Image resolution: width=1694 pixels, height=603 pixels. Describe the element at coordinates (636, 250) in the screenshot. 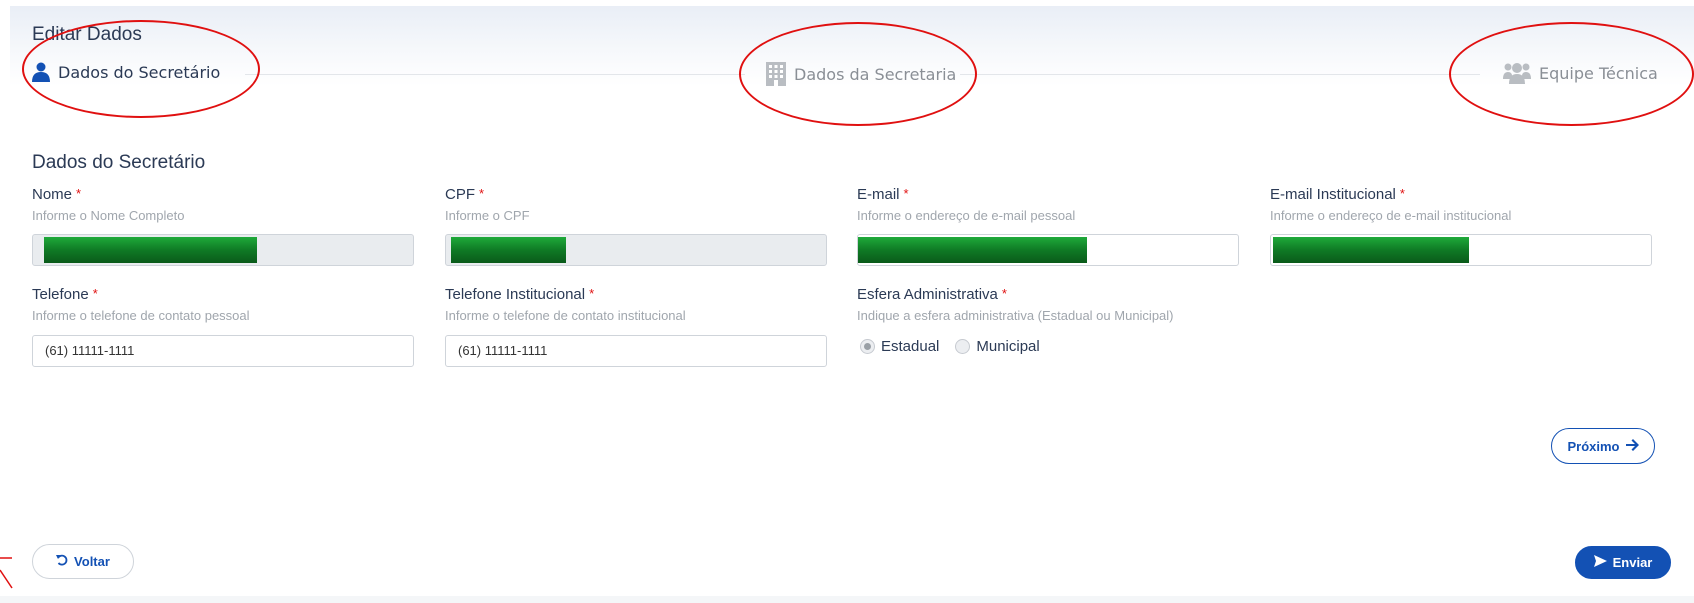

I see `cpf-input` at that location.